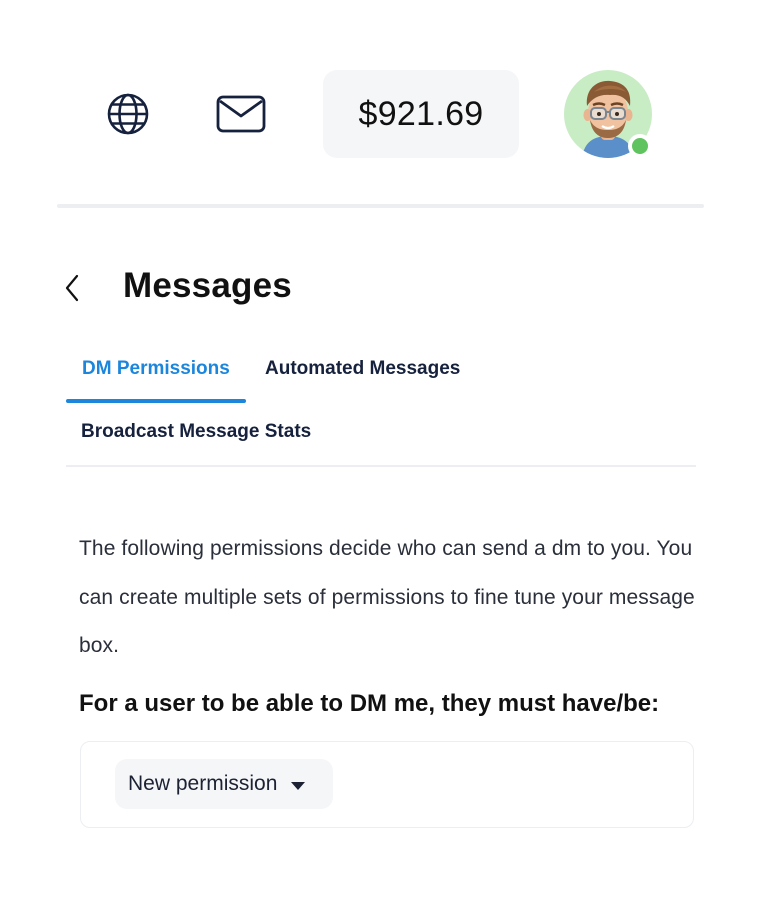 This screenshot has width=760, height=905. What do you see at coordinates (610, 116) in the screenshot?
I see `profile-avatar-button` at bounding box center [610, 116].